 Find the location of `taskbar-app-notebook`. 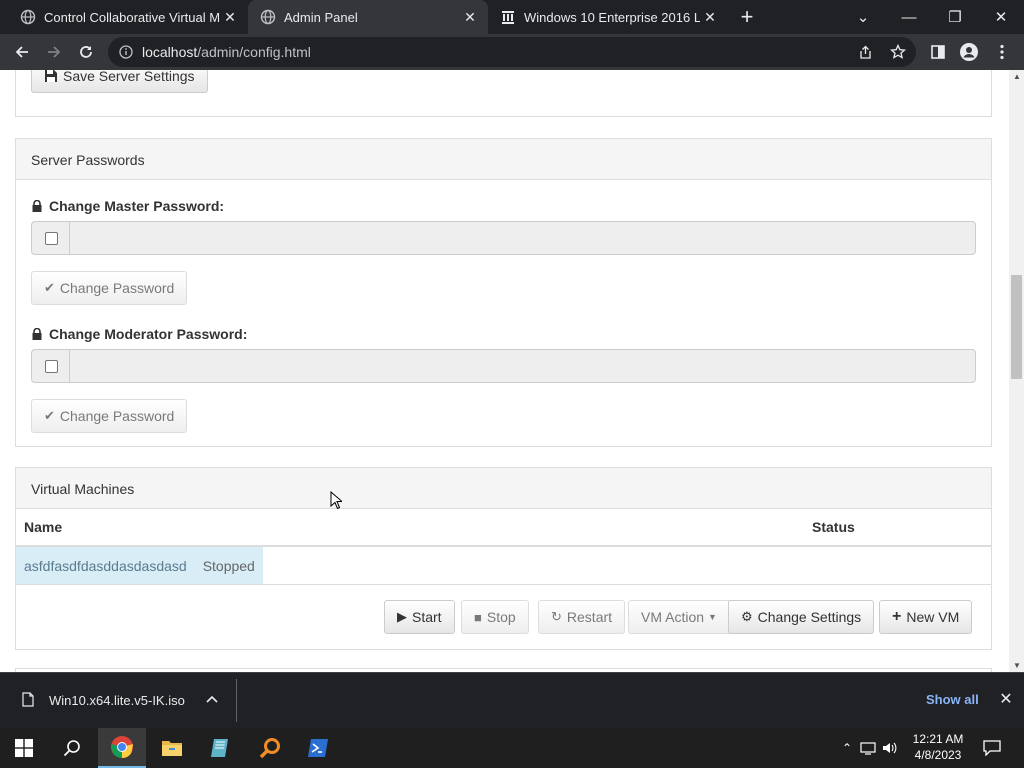

taskbar-app-notebook is located at coordinates (220, 748).